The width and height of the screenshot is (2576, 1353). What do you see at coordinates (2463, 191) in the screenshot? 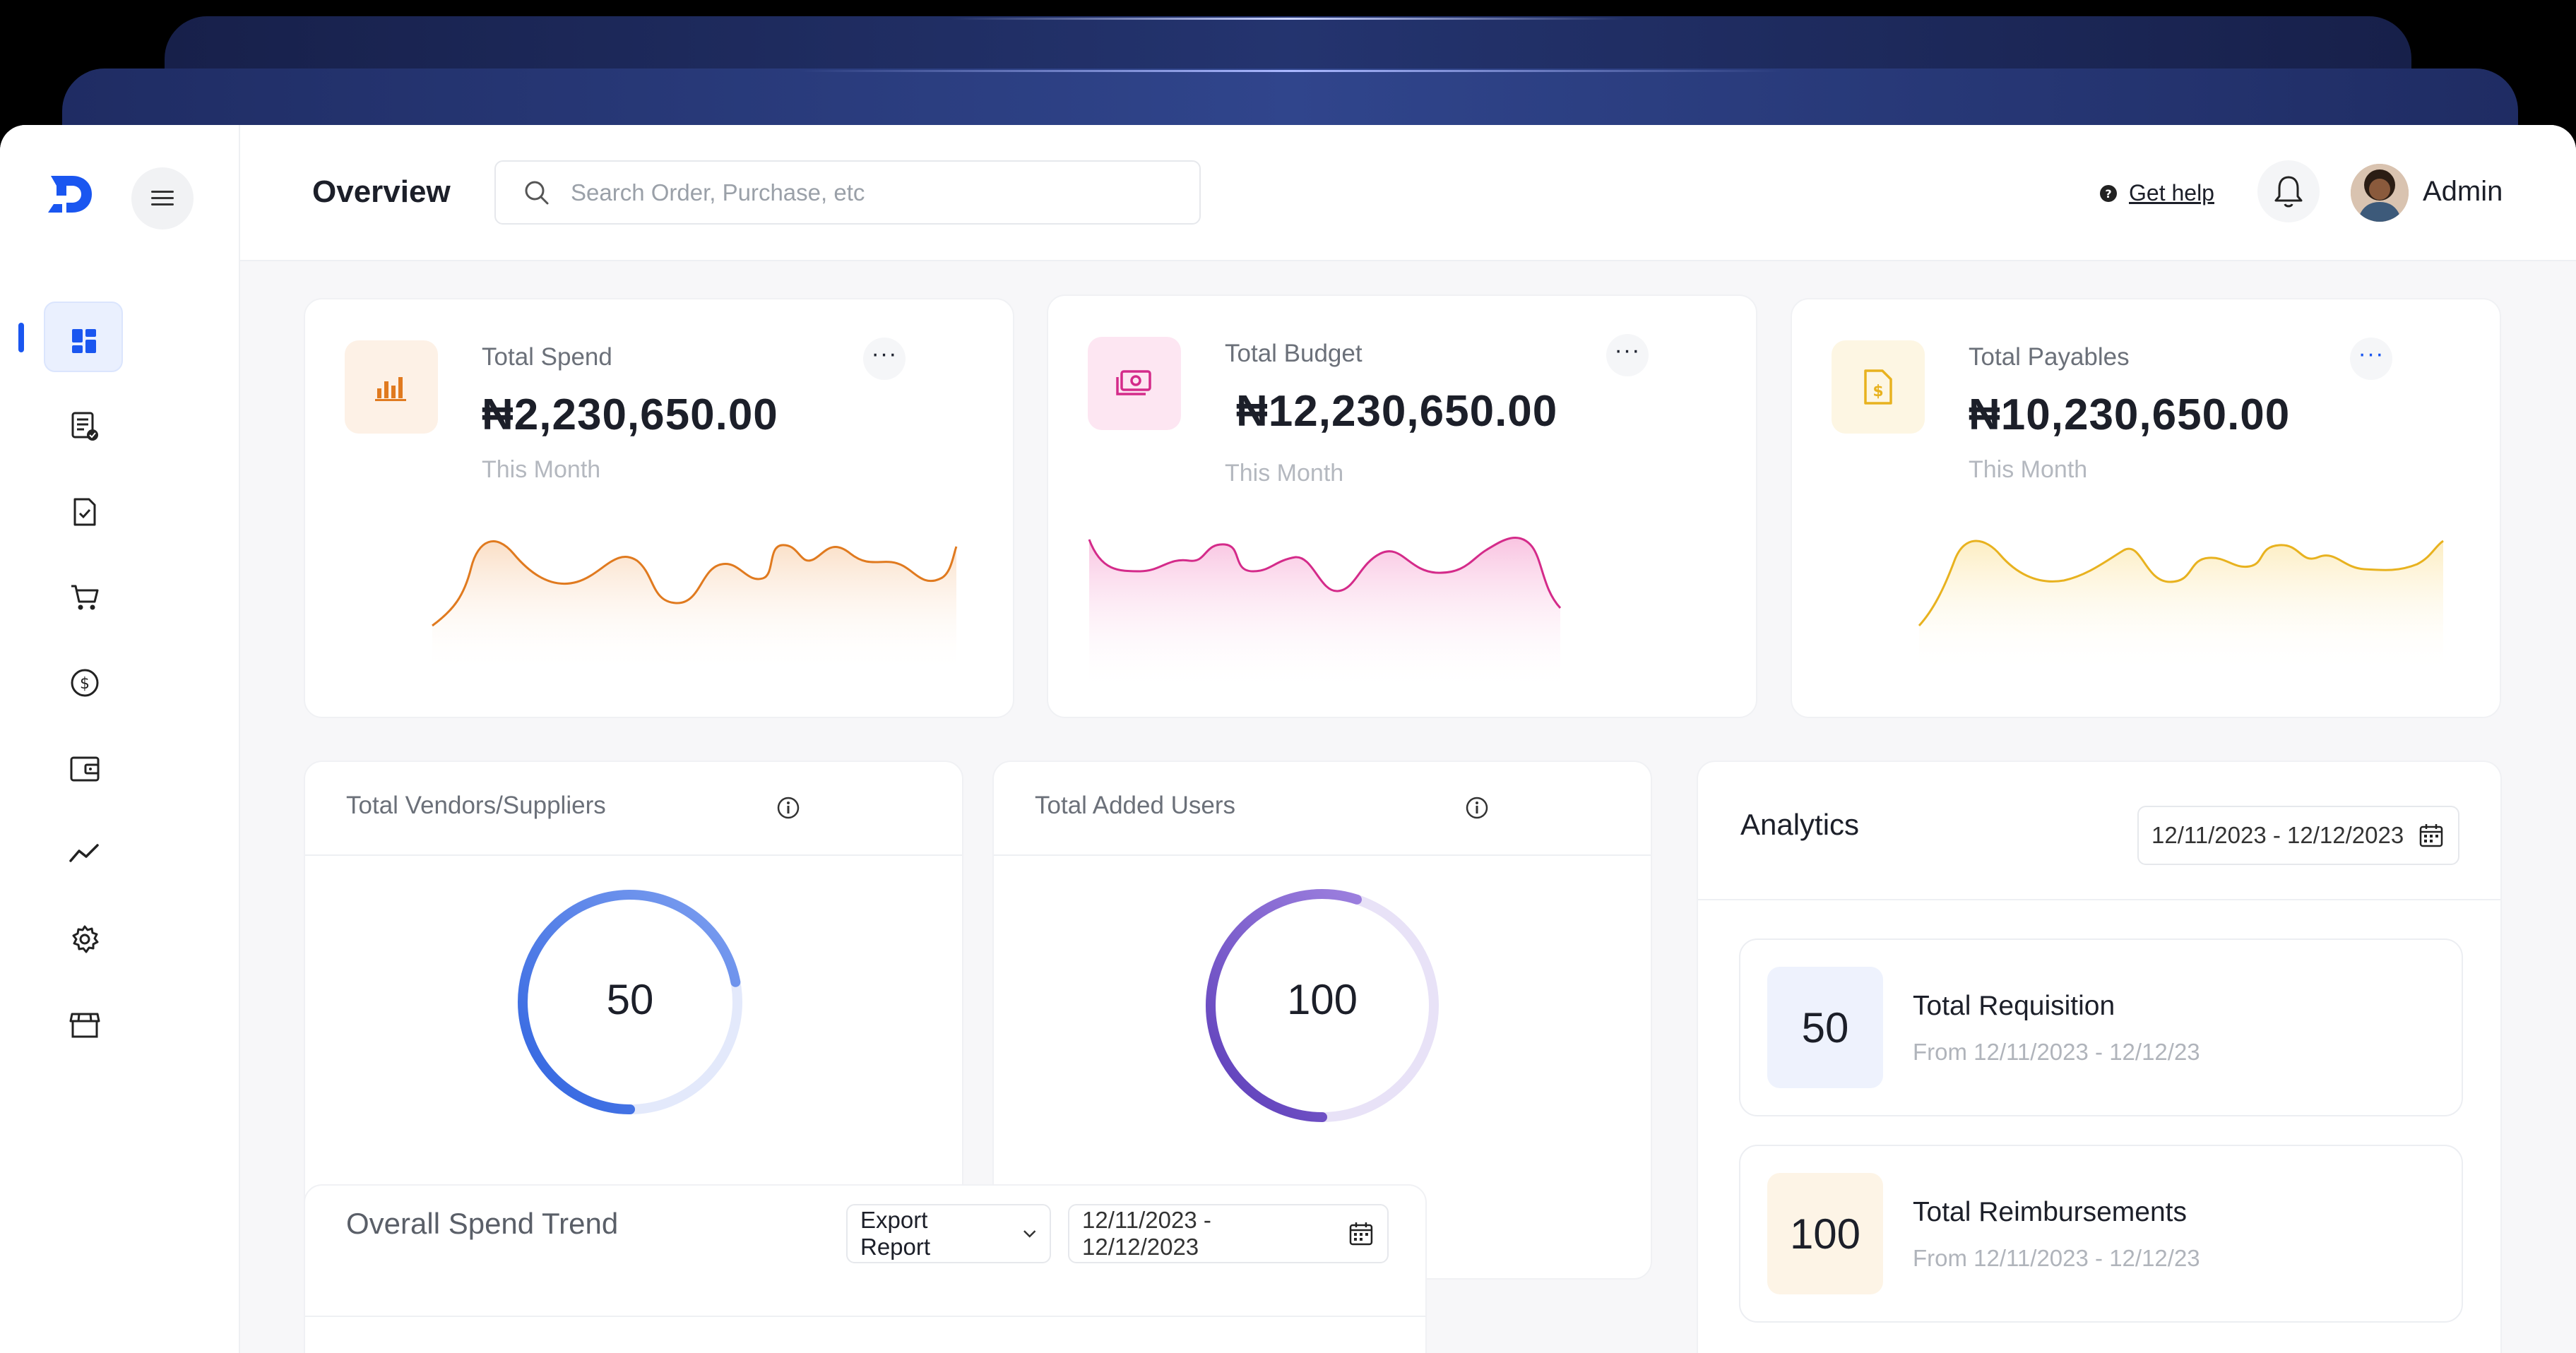
I see `user-name: Admin` at bounding box center [2463, 191].